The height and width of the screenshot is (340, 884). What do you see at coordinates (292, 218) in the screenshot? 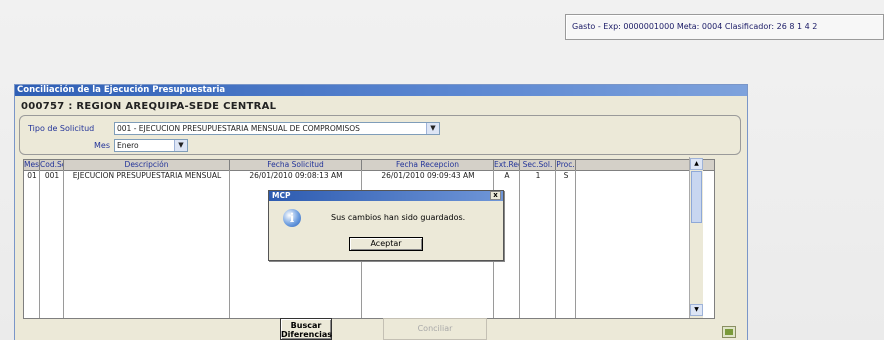
I see `info-icon: i` at bounding box center [292, 218].